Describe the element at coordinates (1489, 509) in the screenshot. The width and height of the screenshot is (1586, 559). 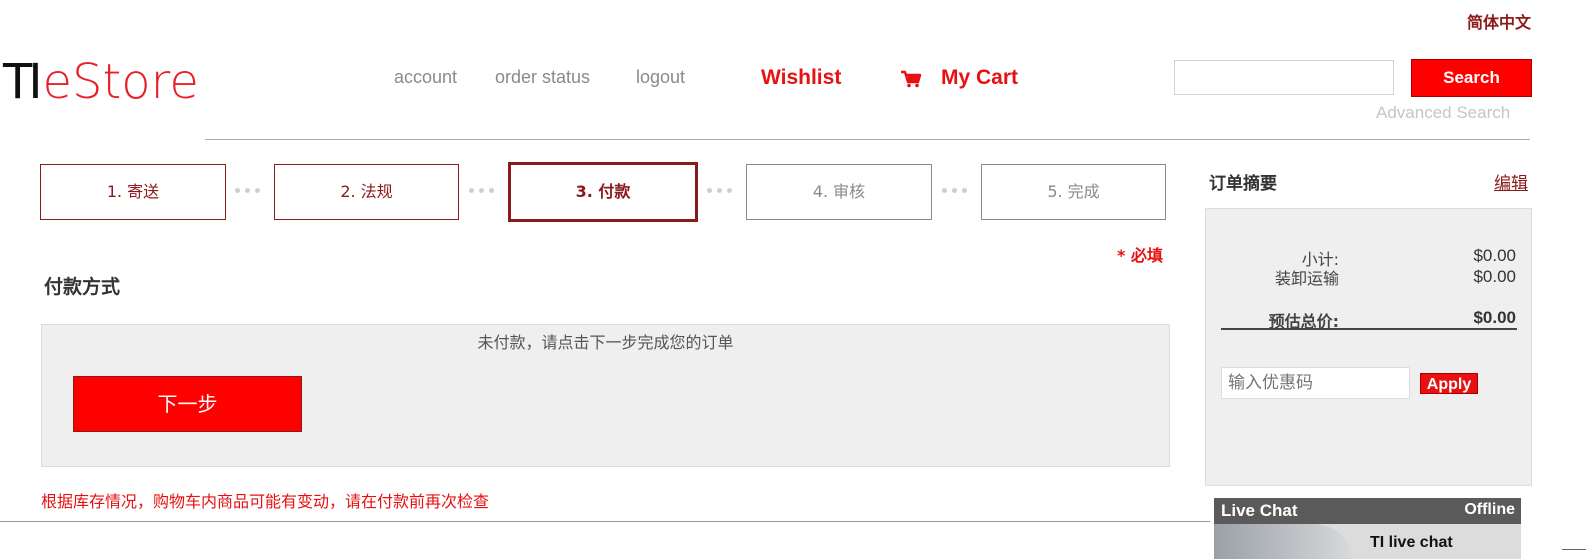
I see `live-chat-status: Offline` at that location.